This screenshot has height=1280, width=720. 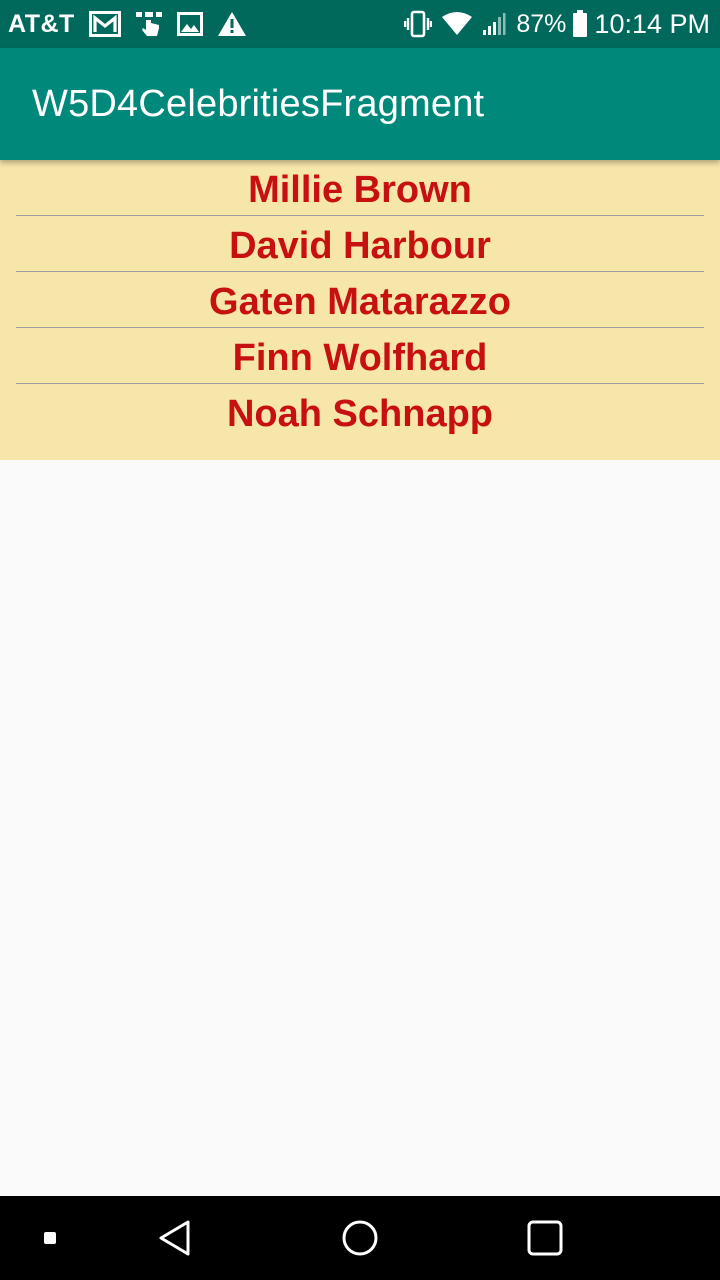 I want to click on status-bar: AT&T 87% 10:14 PM, so click(x=360, y=24).